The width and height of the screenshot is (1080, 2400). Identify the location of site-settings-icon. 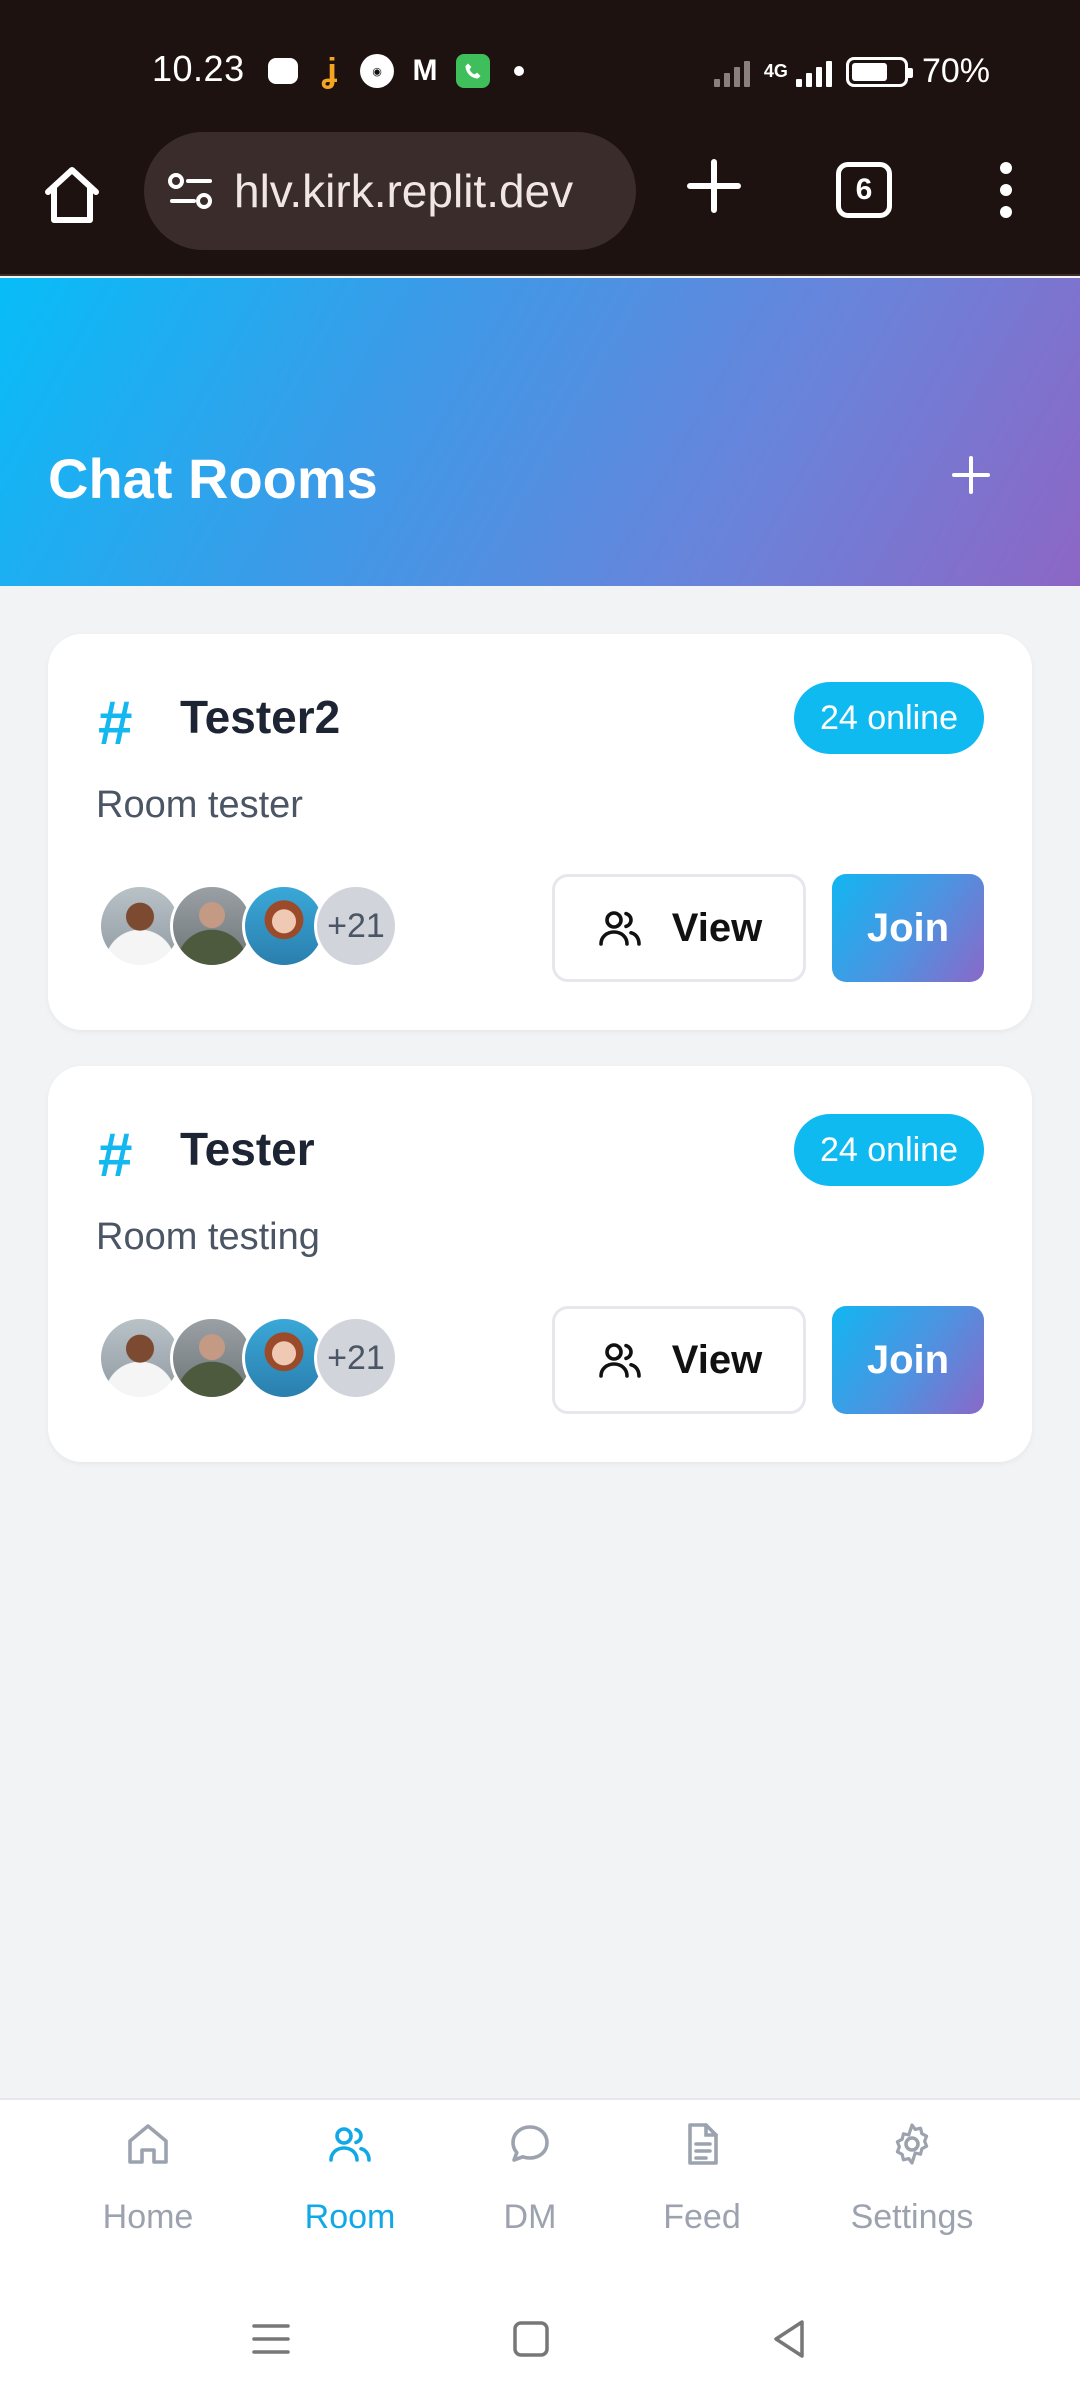
(191, 191).